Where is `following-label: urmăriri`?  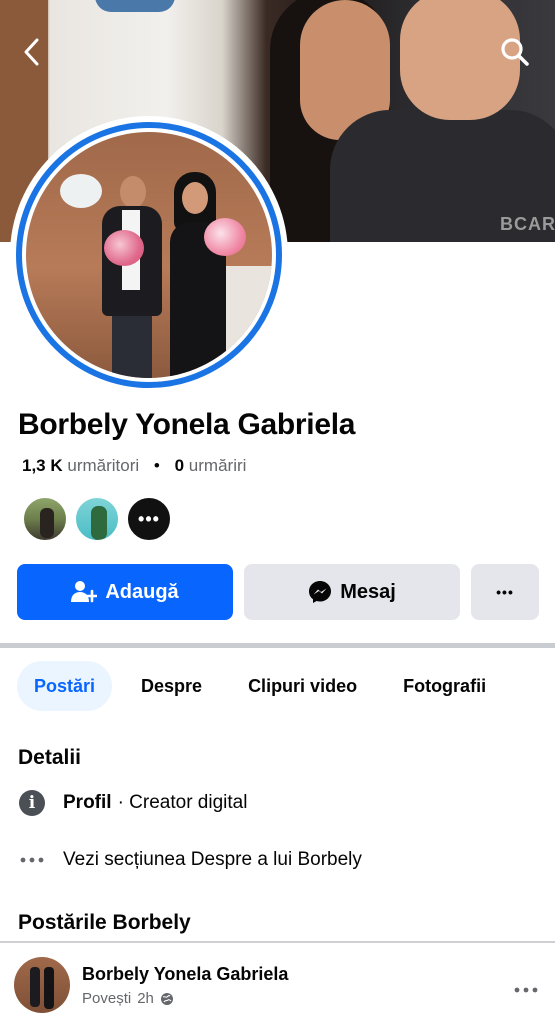
following-label: urmăriri is located at coordinates (217, 465).